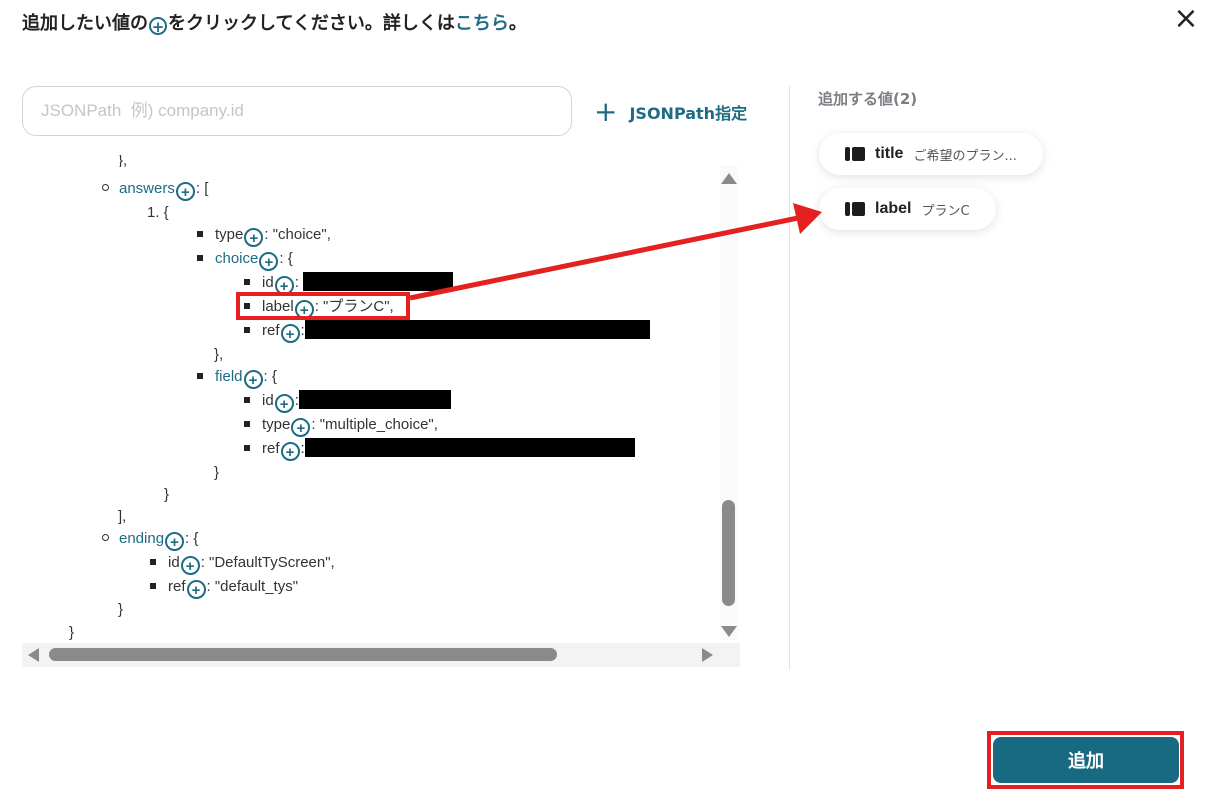  What do you see at coordinates (122, 516) in the screenshot?
I see `tree-close-bracket: ],` at bounding box center [122, 516].